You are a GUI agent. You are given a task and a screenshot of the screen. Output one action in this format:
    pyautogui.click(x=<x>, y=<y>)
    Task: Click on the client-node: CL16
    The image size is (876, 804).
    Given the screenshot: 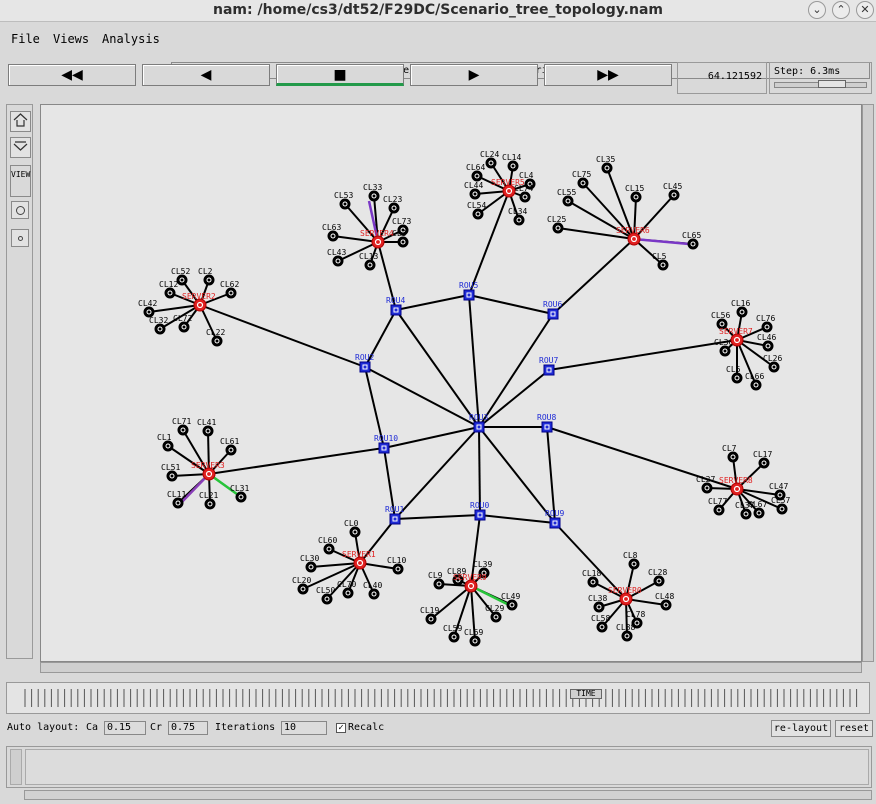 What is the action you would take?
    pyautogui.click(x=740, y=308)
    